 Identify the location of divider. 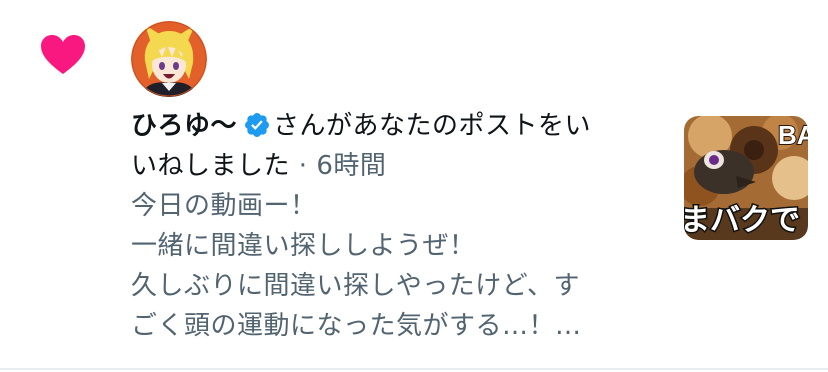
(414, 369).